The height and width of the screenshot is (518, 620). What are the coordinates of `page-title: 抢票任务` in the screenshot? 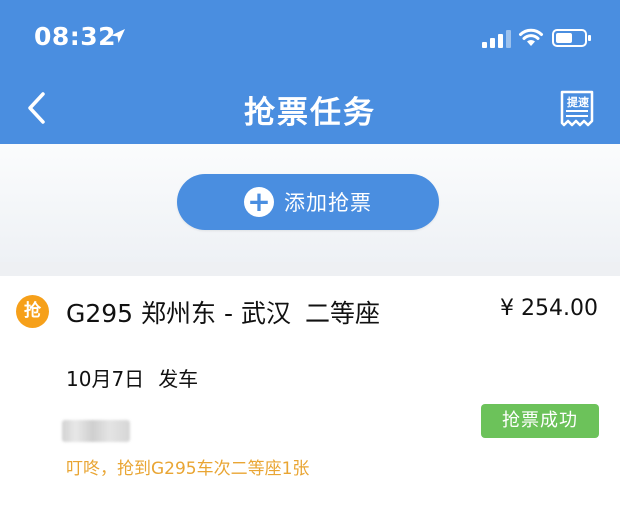 It's located at (310, 113).